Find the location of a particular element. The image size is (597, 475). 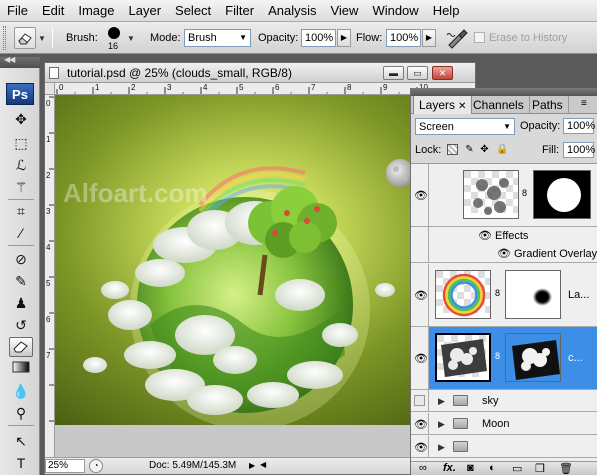

zoom-field: 25% is located at coordinates (65, 466).